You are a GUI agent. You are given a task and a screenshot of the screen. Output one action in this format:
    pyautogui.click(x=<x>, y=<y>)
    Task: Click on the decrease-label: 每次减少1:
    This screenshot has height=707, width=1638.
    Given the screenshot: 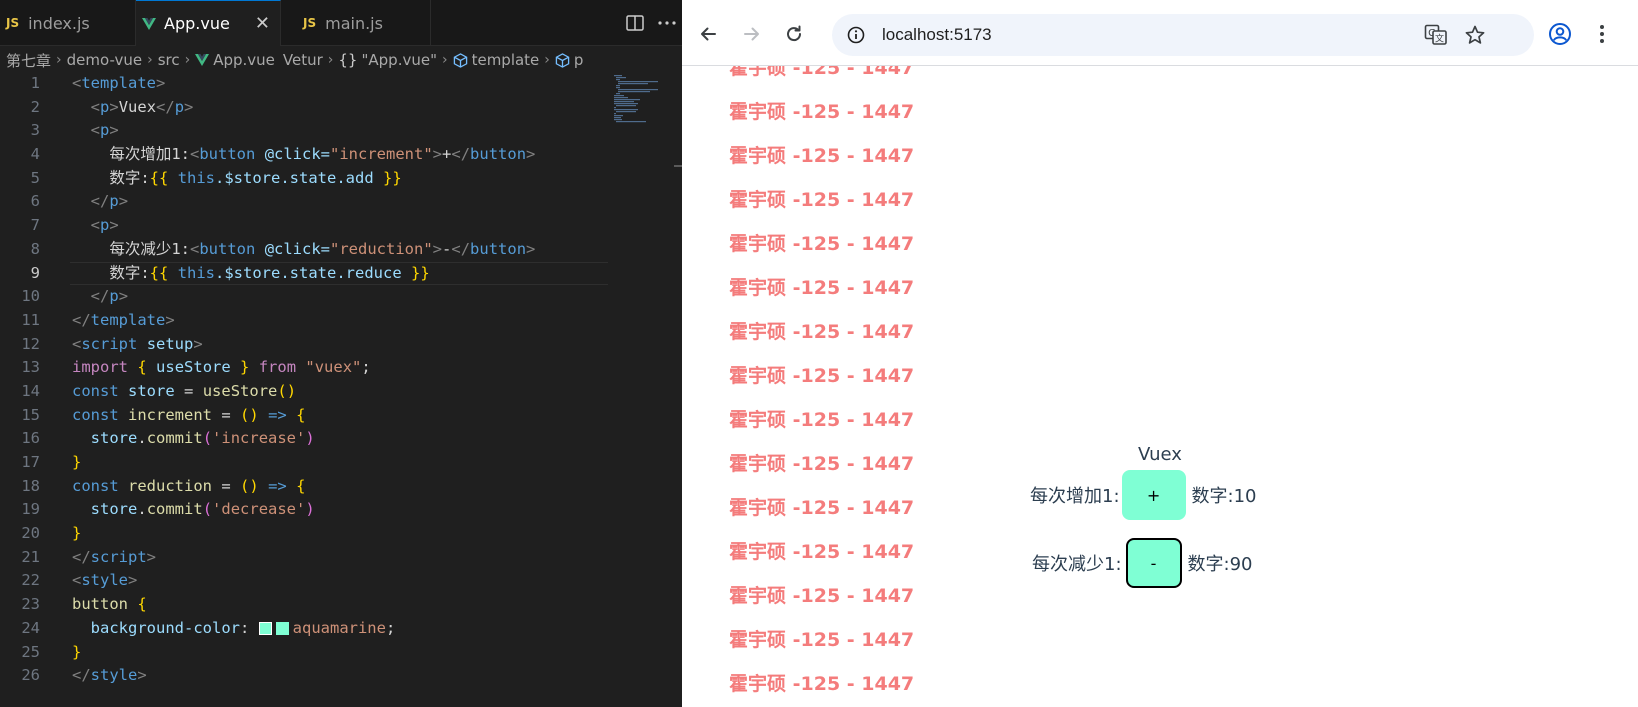 What is the action you would take?
    pyautogui.click(x=1077, y=564)
    